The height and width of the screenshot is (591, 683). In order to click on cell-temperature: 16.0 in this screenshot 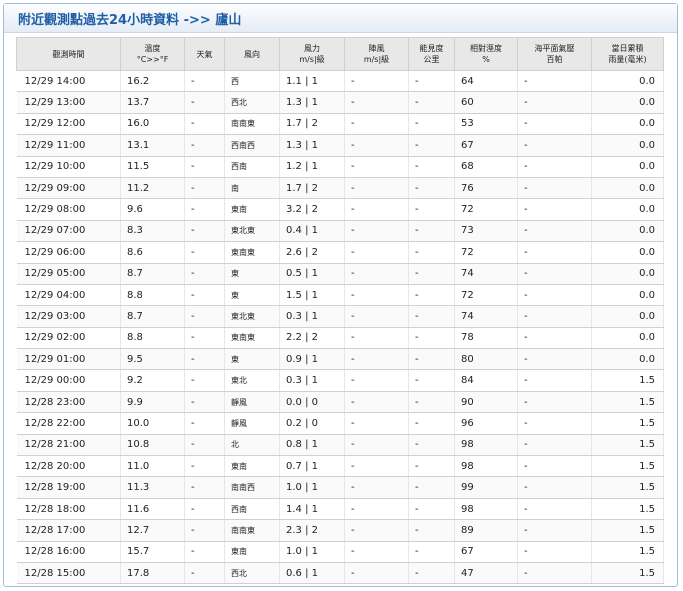, I will do `click(152, 124)`.